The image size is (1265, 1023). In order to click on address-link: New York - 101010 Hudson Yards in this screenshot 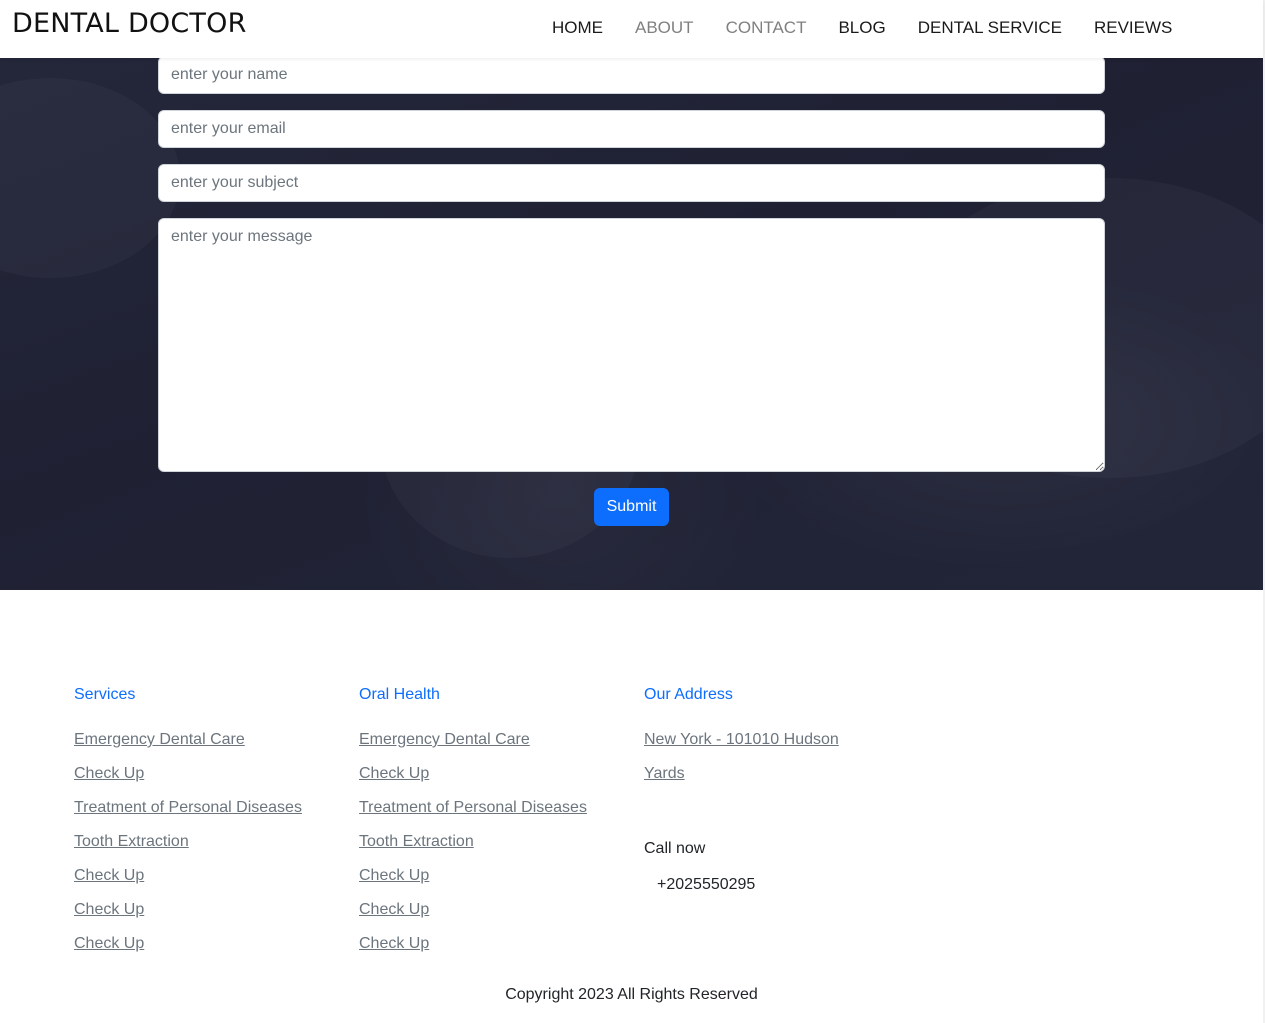, I will do `click(749, 757)`.